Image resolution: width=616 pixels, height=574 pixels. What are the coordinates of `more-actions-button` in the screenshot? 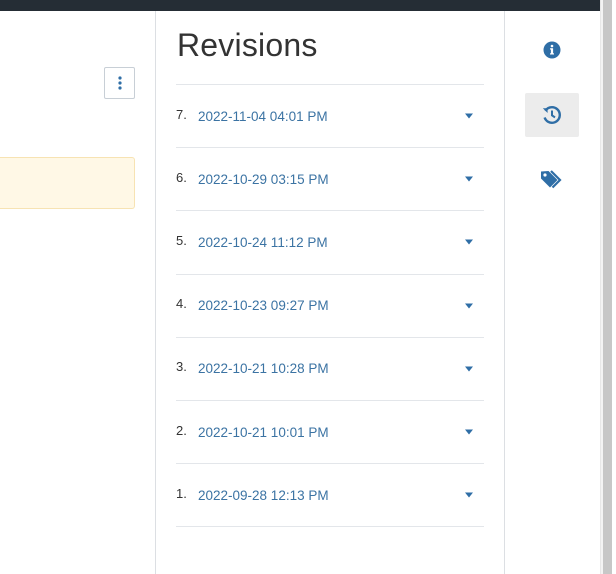 It's located at (119, 83).